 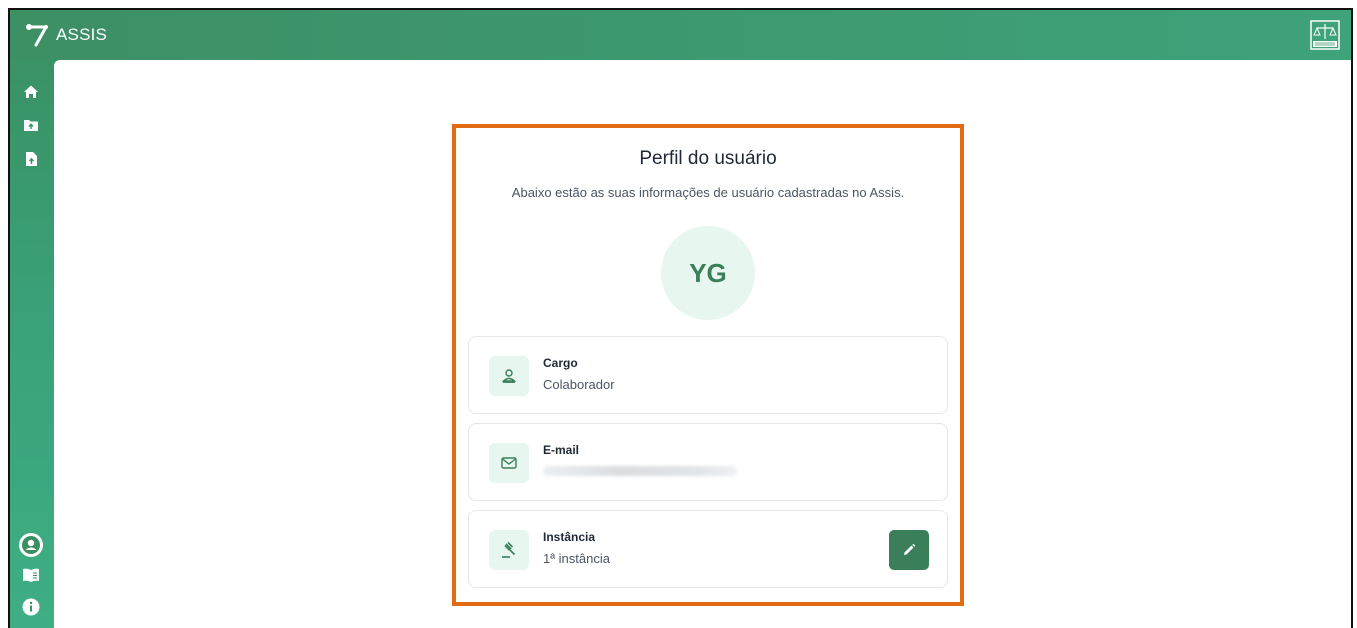 I want to click on folder-upload-icon, so click(x=31, y=125).